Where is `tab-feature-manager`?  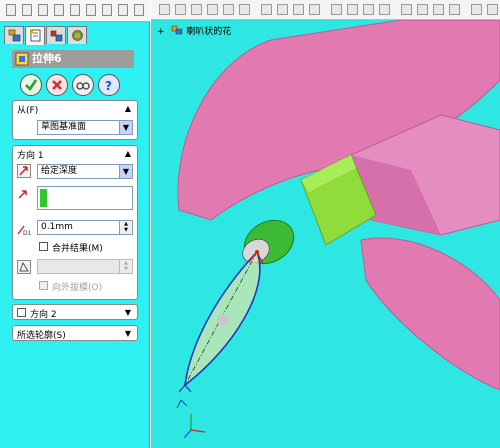 tab-feature-manager is located at coordinates (14, 35).